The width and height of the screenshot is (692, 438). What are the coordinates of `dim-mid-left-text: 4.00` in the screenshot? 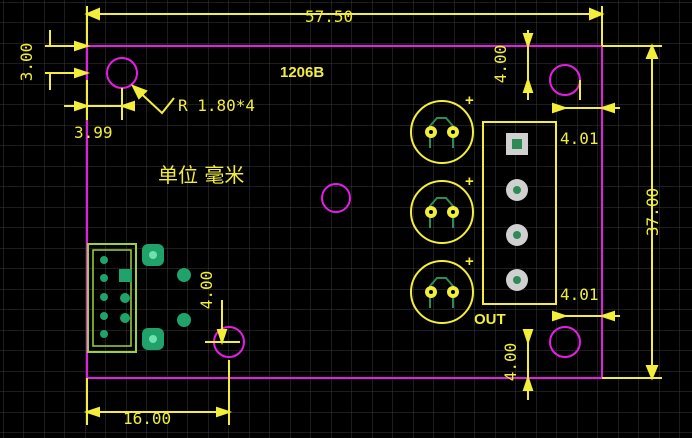 It's located at (206, 290).